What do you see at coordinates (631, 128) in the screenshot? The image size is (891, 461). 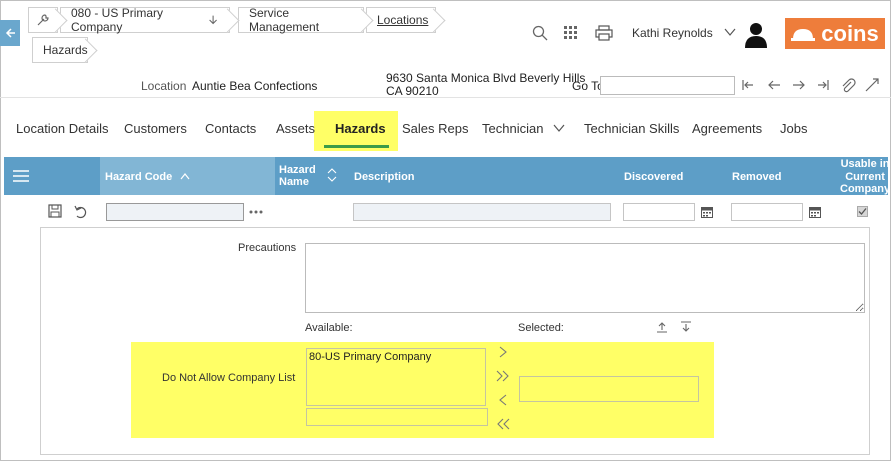 I see `tab-technician-skills: Technician Skills` at bounding box center [631, 128].